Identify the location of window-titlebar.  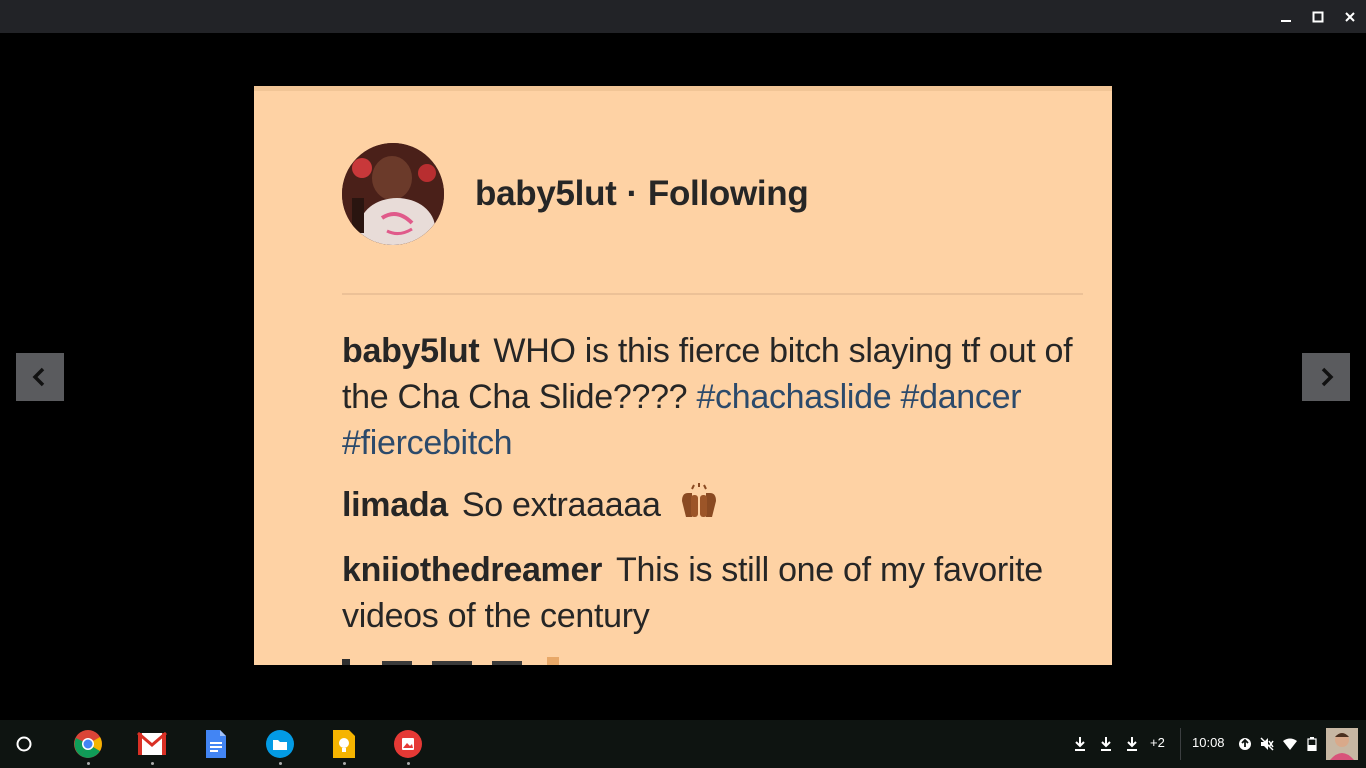
(683, 16).